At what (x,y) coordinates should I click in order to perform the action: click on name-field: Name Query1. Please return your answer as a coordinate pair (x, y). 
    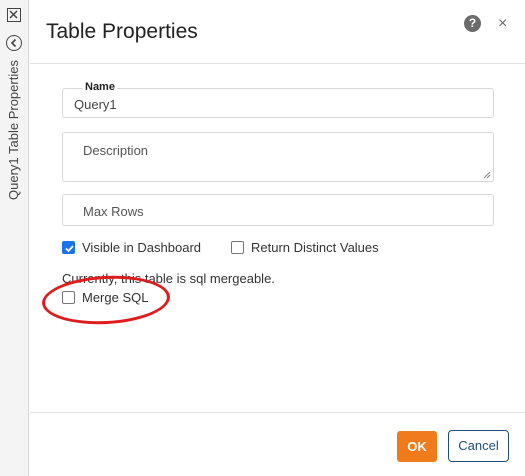
    Looking at the image, I should click on (278, 99).